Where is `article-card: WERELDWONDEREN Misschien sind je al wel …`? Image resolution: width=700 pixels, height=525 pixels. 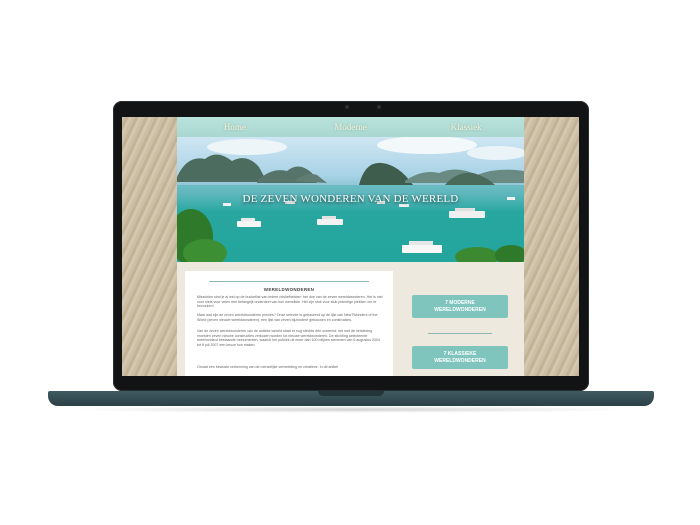 article-card: WERELDWONDEREN Misschien sind je al wel … is located at coordinates (289, 323).